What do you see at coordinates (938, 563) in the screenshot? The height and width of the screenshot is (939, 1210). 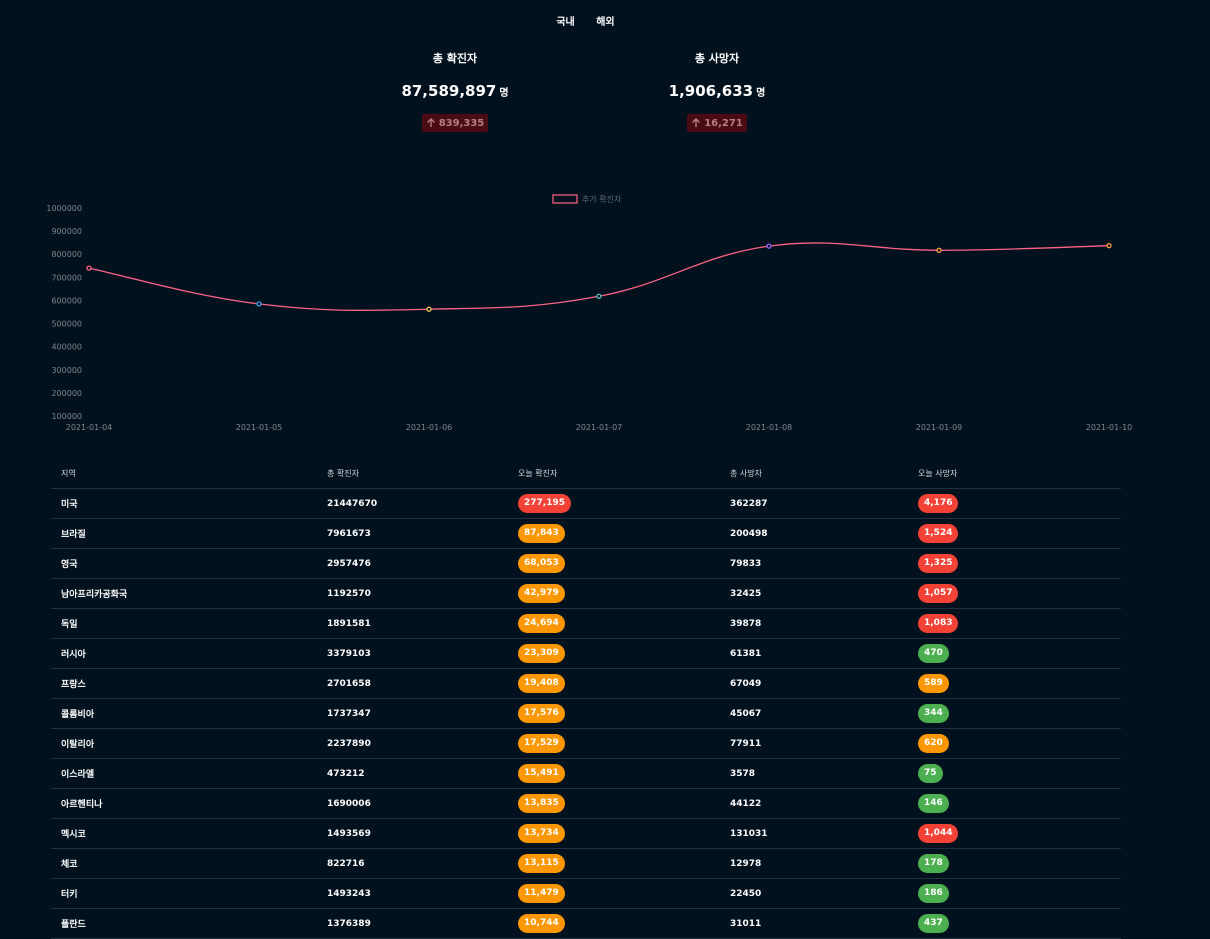 I see `today-deaths-pill: 1,325` at bounding box center [938, 563].